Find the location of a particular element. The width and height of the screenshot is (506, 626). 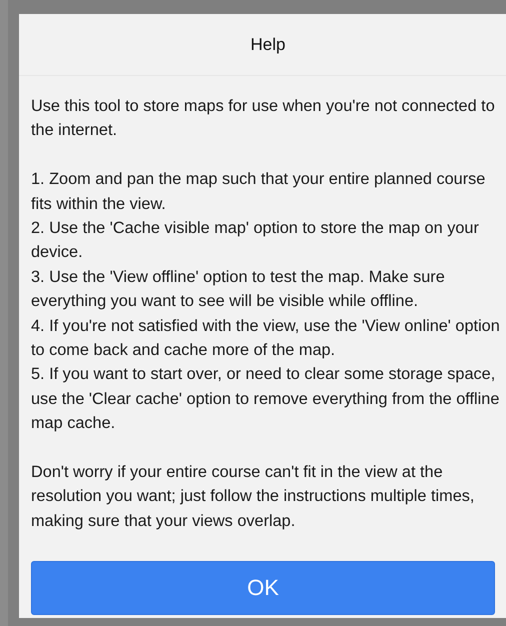

step-text: 5. If you want to start over, or need to clear some storage space, use the 'Clear cache' option to remove everything from the offline map cache. is located at coordinates (265, 399).